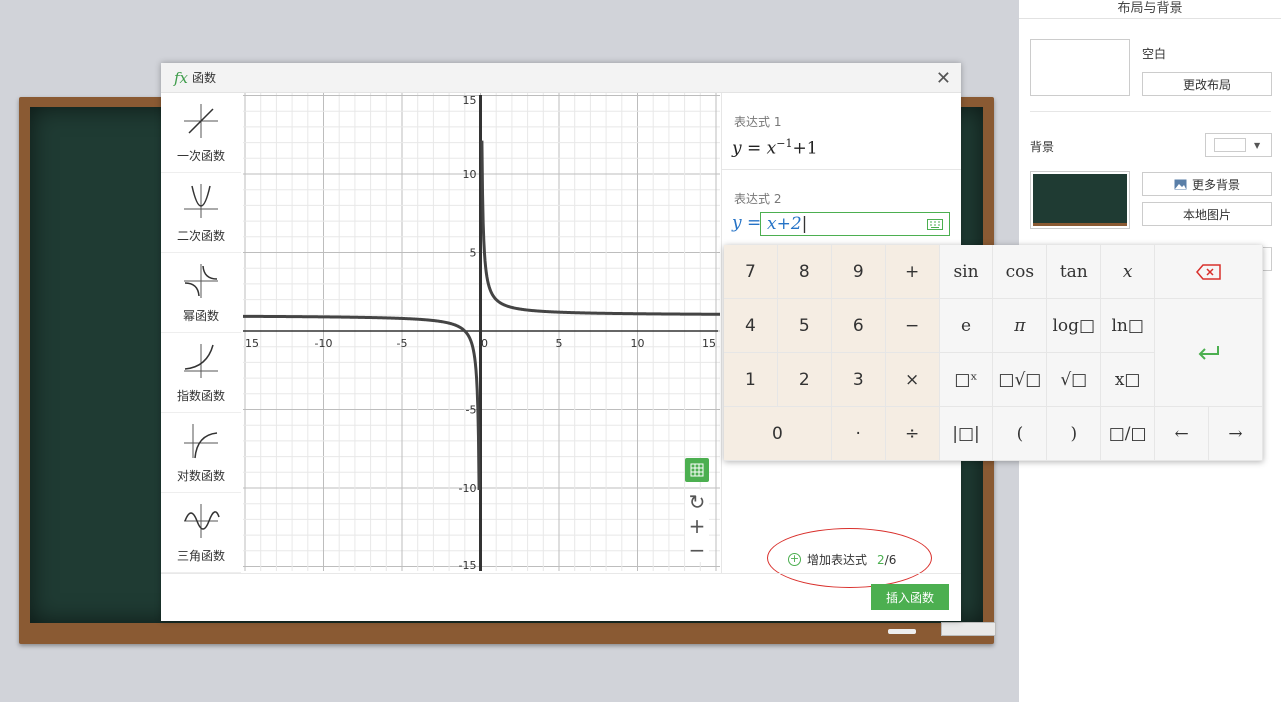 The width and height of the screenshot is (1281, 702). What do you see at coordinates (855, 224) in the screenshot?
I see `expression-2-input: x+2|` at bounding box center [855, 224].